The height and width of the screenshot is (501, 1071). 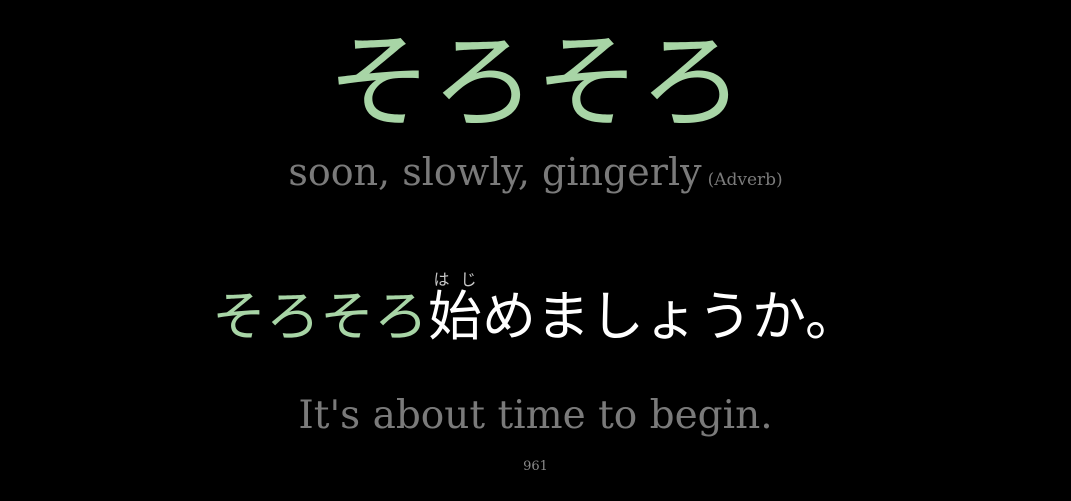 I want to click on example-sentence: そろそろ始はじめましょうか。, so click(x=535, y=307).